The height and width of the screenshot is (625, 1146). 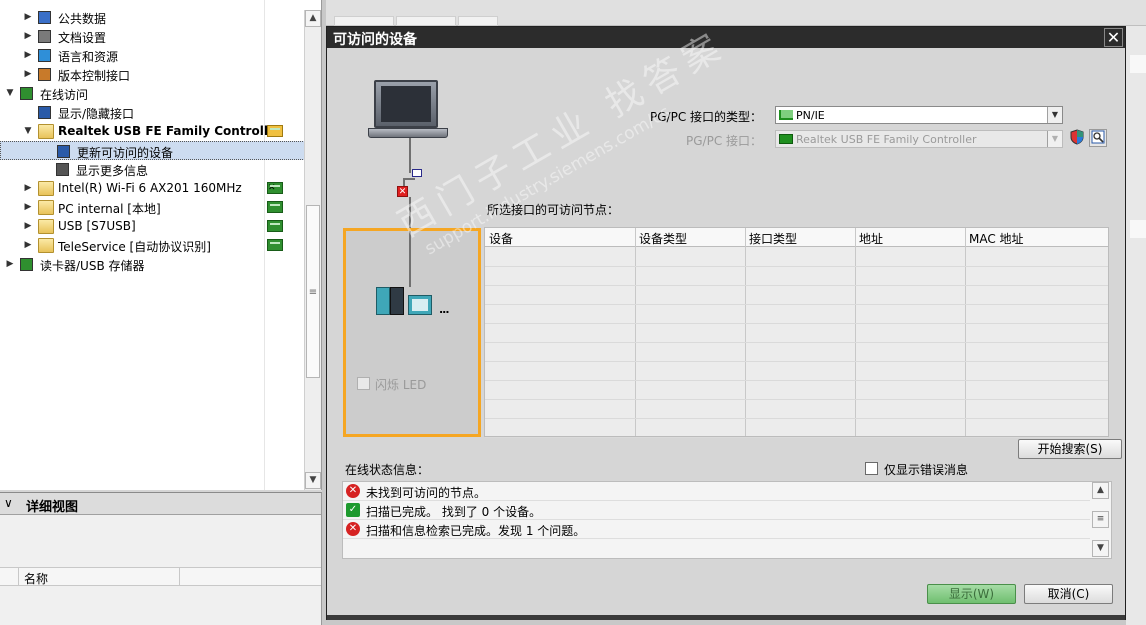 I want to click on tree-item: ▶ 文档设置, so click(x=152, y=36).